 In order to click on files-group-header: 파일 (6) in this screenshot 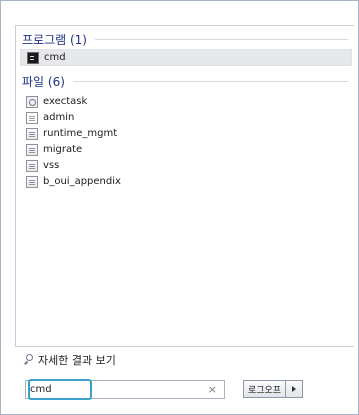, I will do `click(185, 81)`.